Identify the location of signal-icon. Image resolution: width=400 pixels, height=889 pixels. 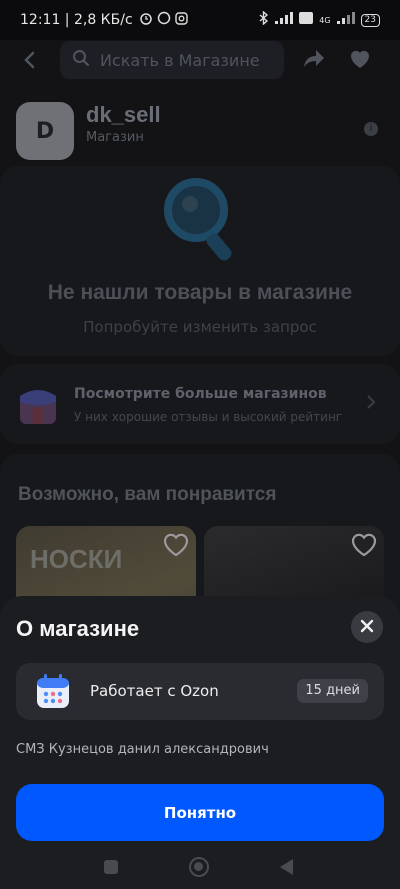
(284, 20).